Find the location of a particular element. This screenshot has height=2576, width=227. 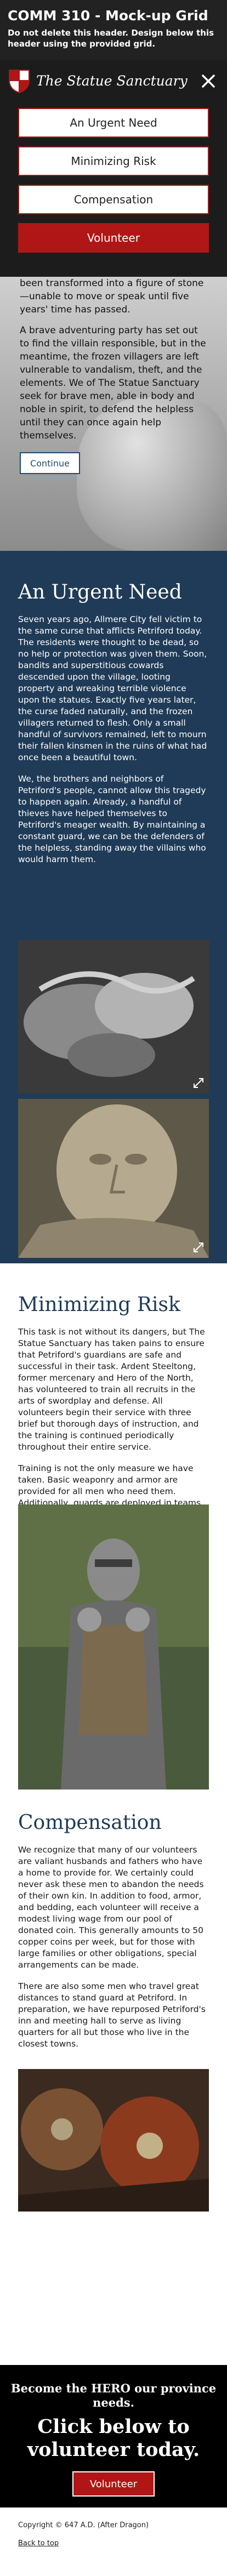

volunteer-button: Volunteer is located at coordinates (113, 2484).